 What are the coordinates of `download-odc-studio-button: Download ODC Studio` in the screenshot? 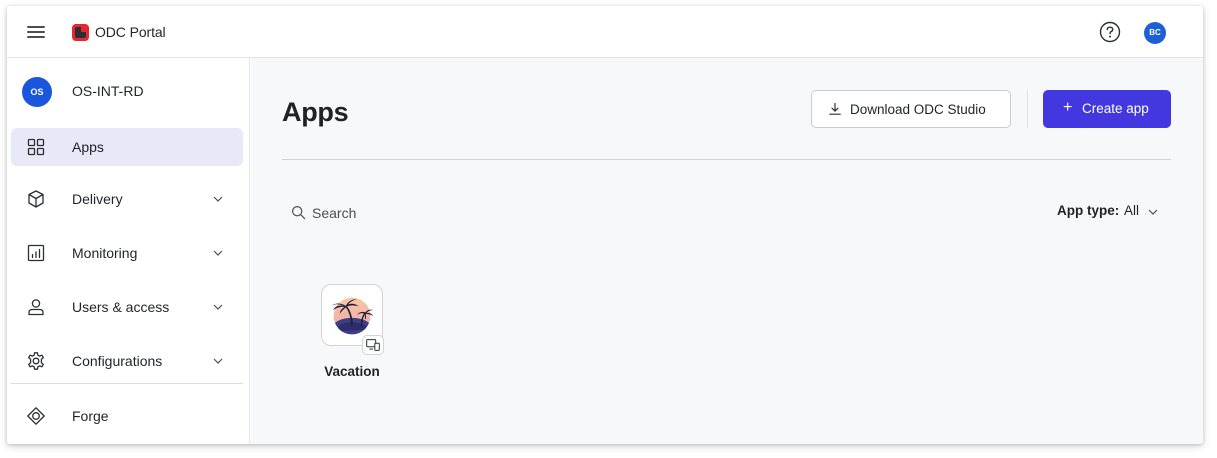 It's located at (911, 109).